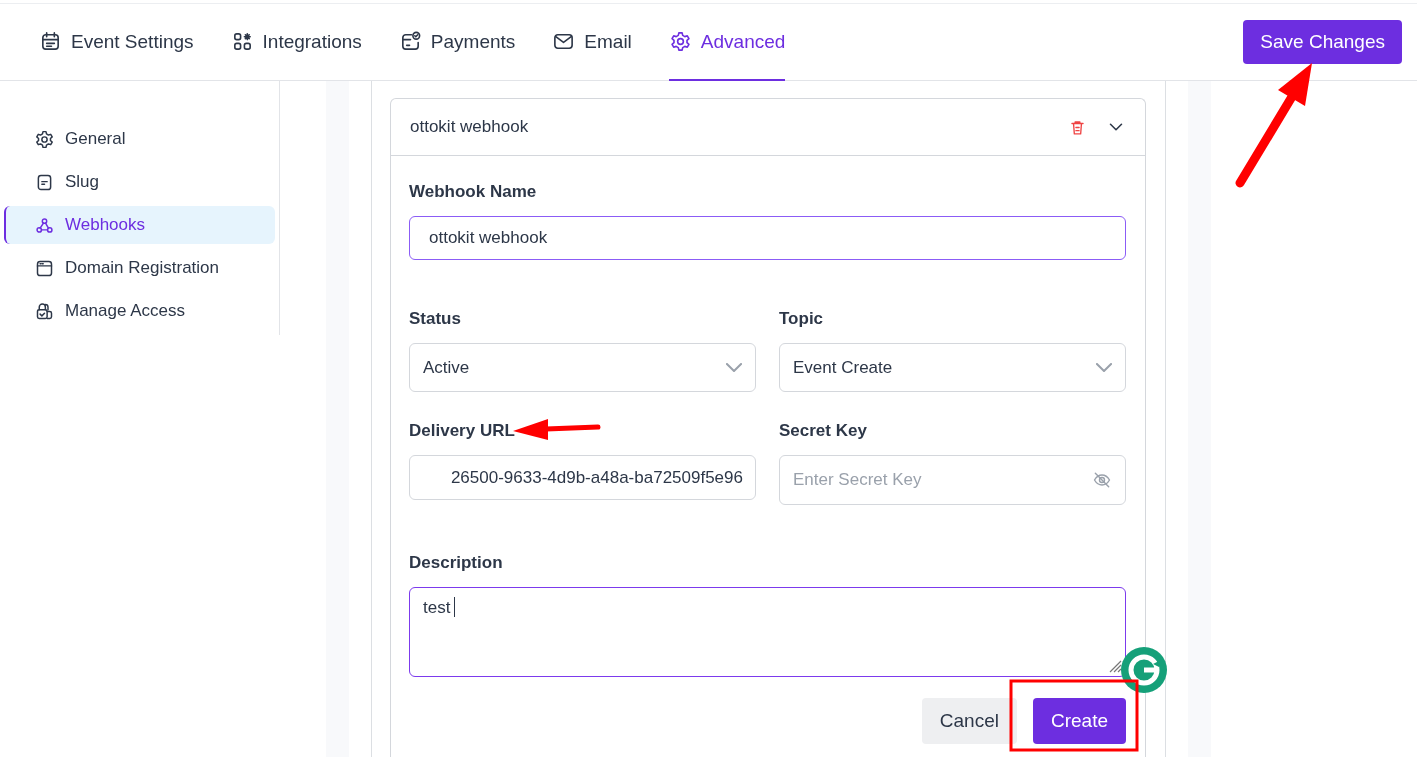  What do you see at coordinates (582, 367) in the screenshot?
I see `status-dropdown: Active` at bounding box center [582, 367].